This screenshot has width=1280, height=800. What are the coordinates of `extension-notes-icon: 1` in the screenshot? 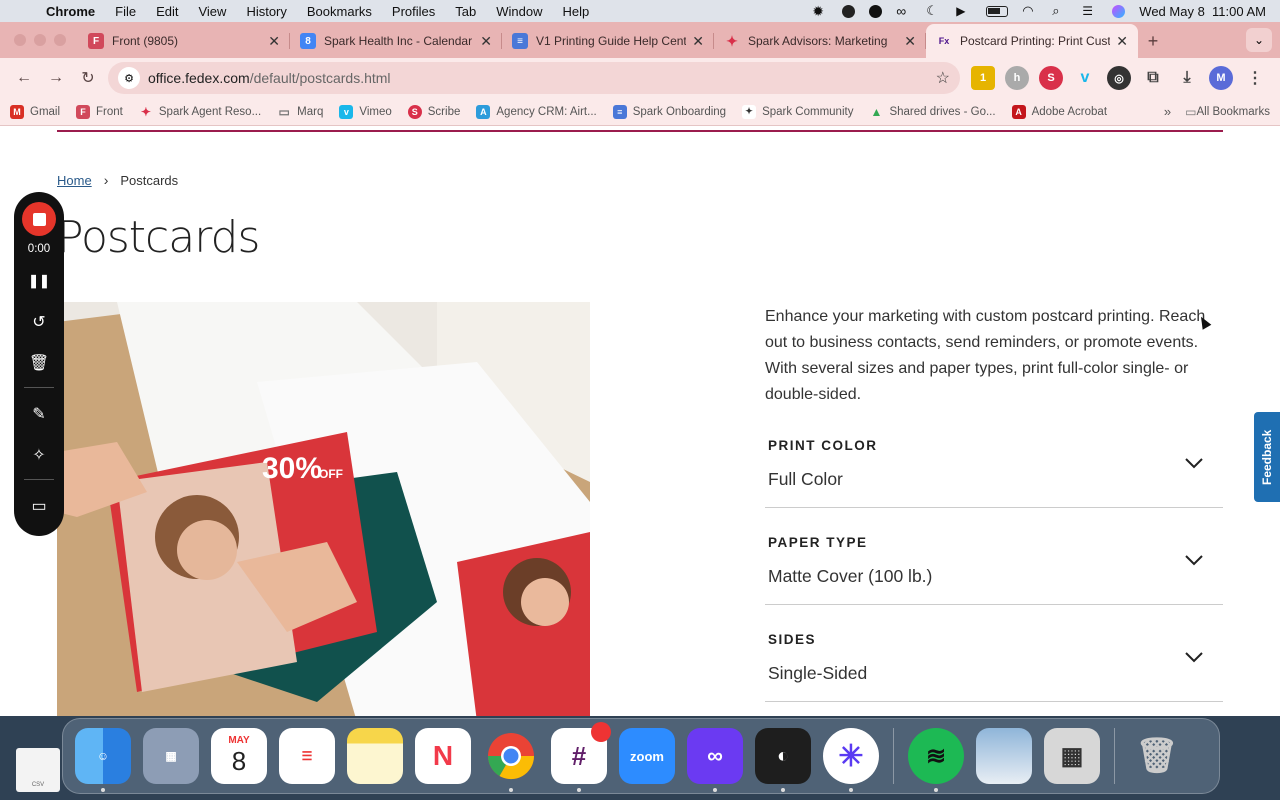 It's located at (983, 78).